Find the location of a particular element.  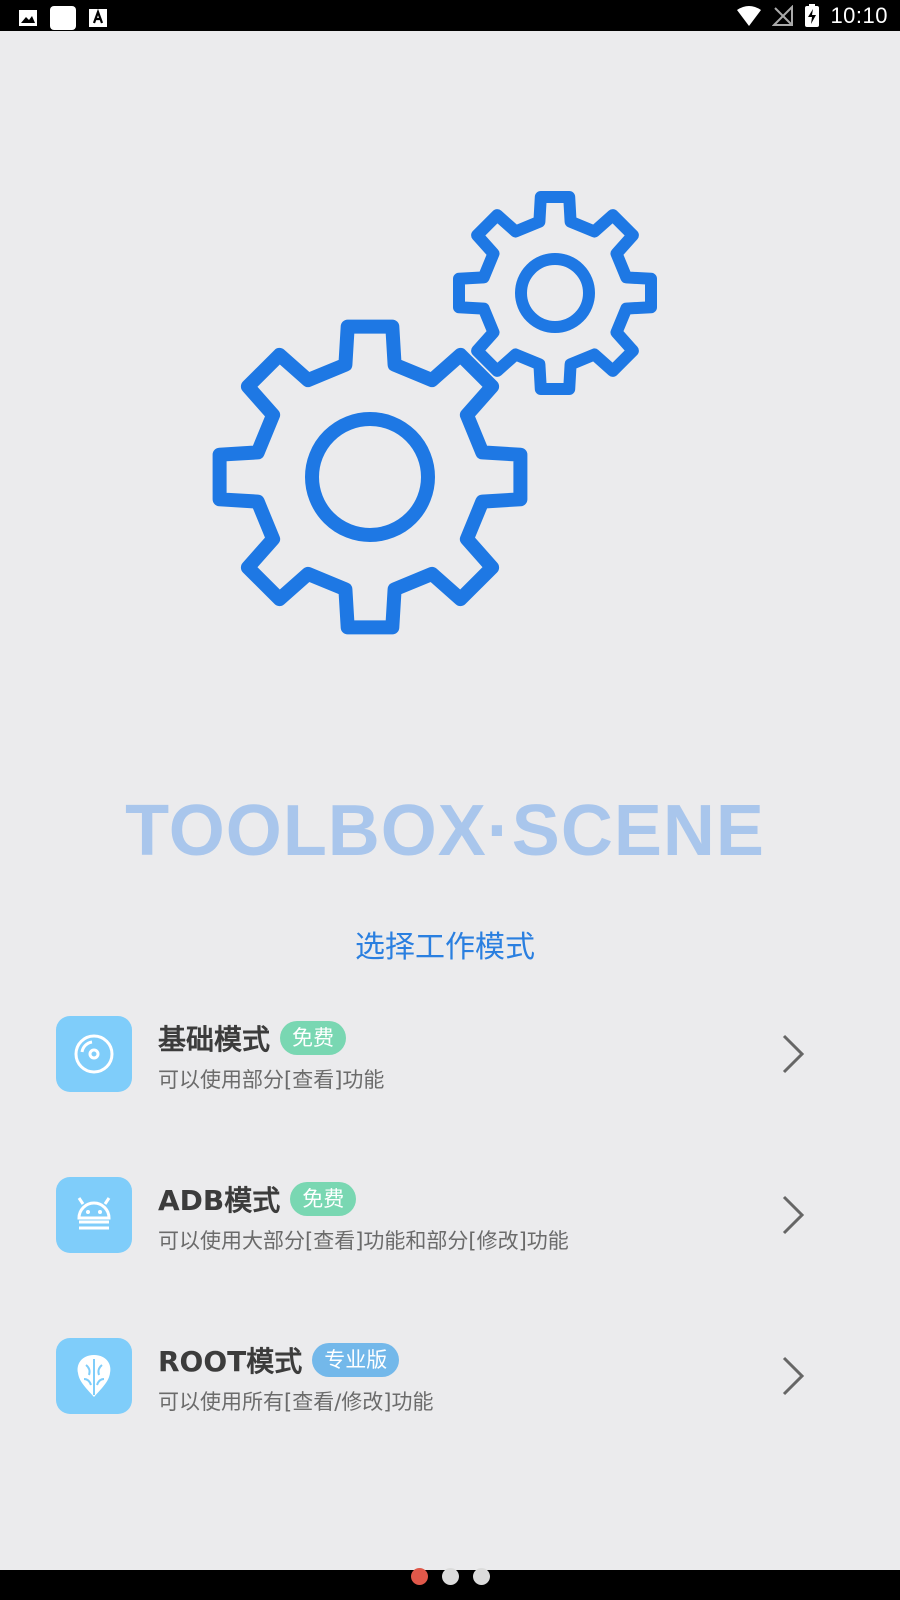

battery-charging-icon is located at coordinates (812, 15).